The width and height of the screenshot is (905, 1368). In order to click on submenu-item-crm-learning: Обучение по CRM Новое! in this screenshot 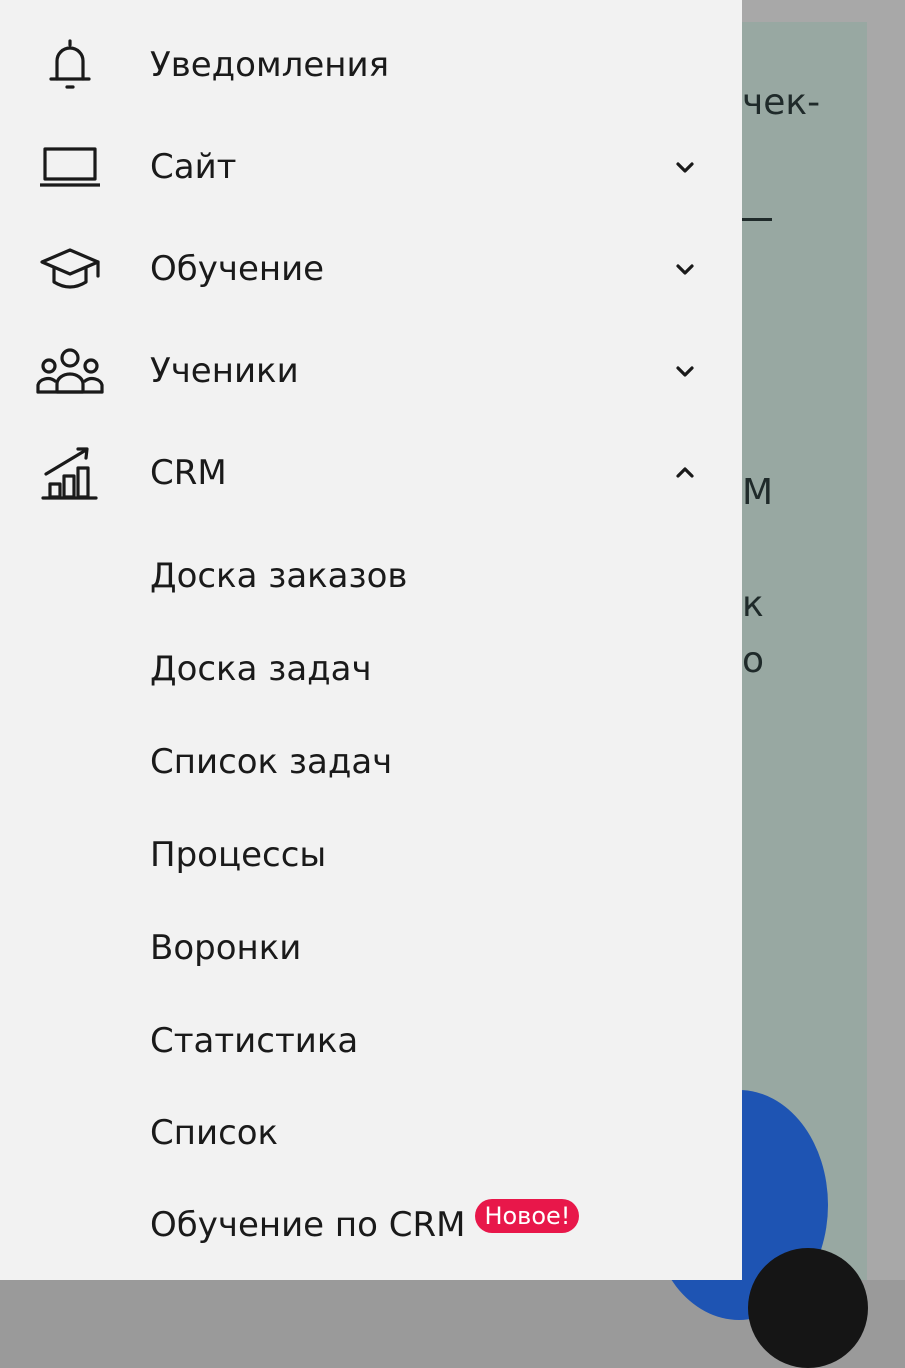, I will do `click(365, 1225)`.